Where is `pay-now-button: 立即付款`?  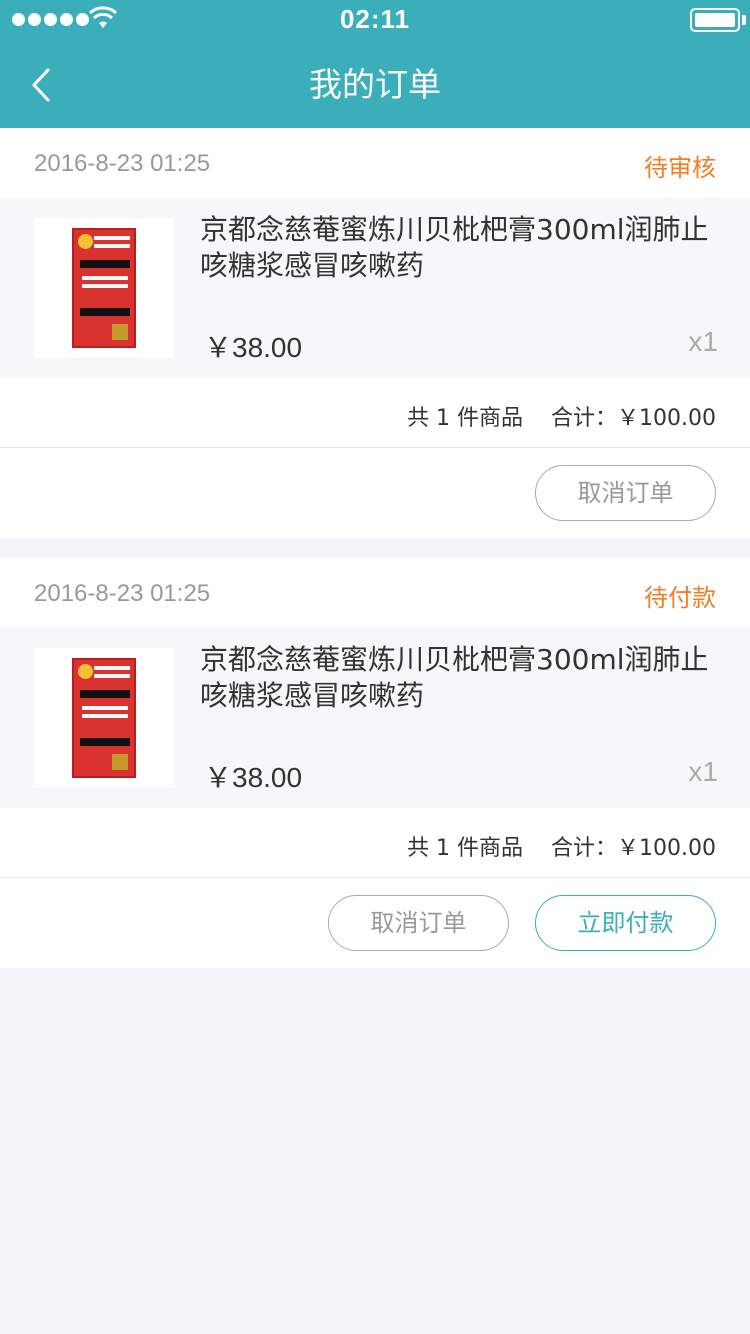 pay-now-button: 立即付款 is located at coordinates (625, 923).